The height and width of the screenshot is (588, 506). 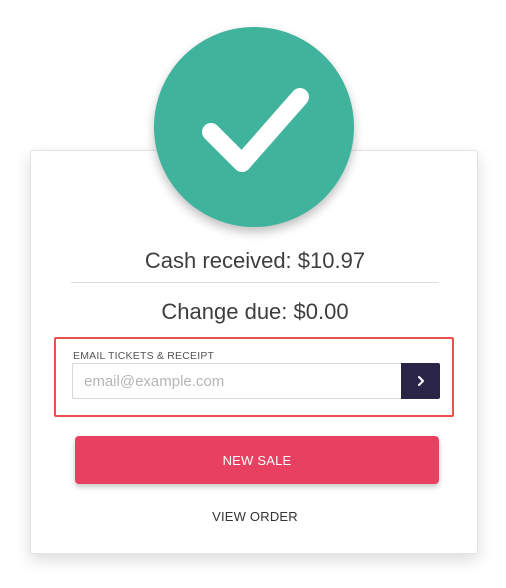 I want to click on checkmark-icon, so click(x=255, y=130).